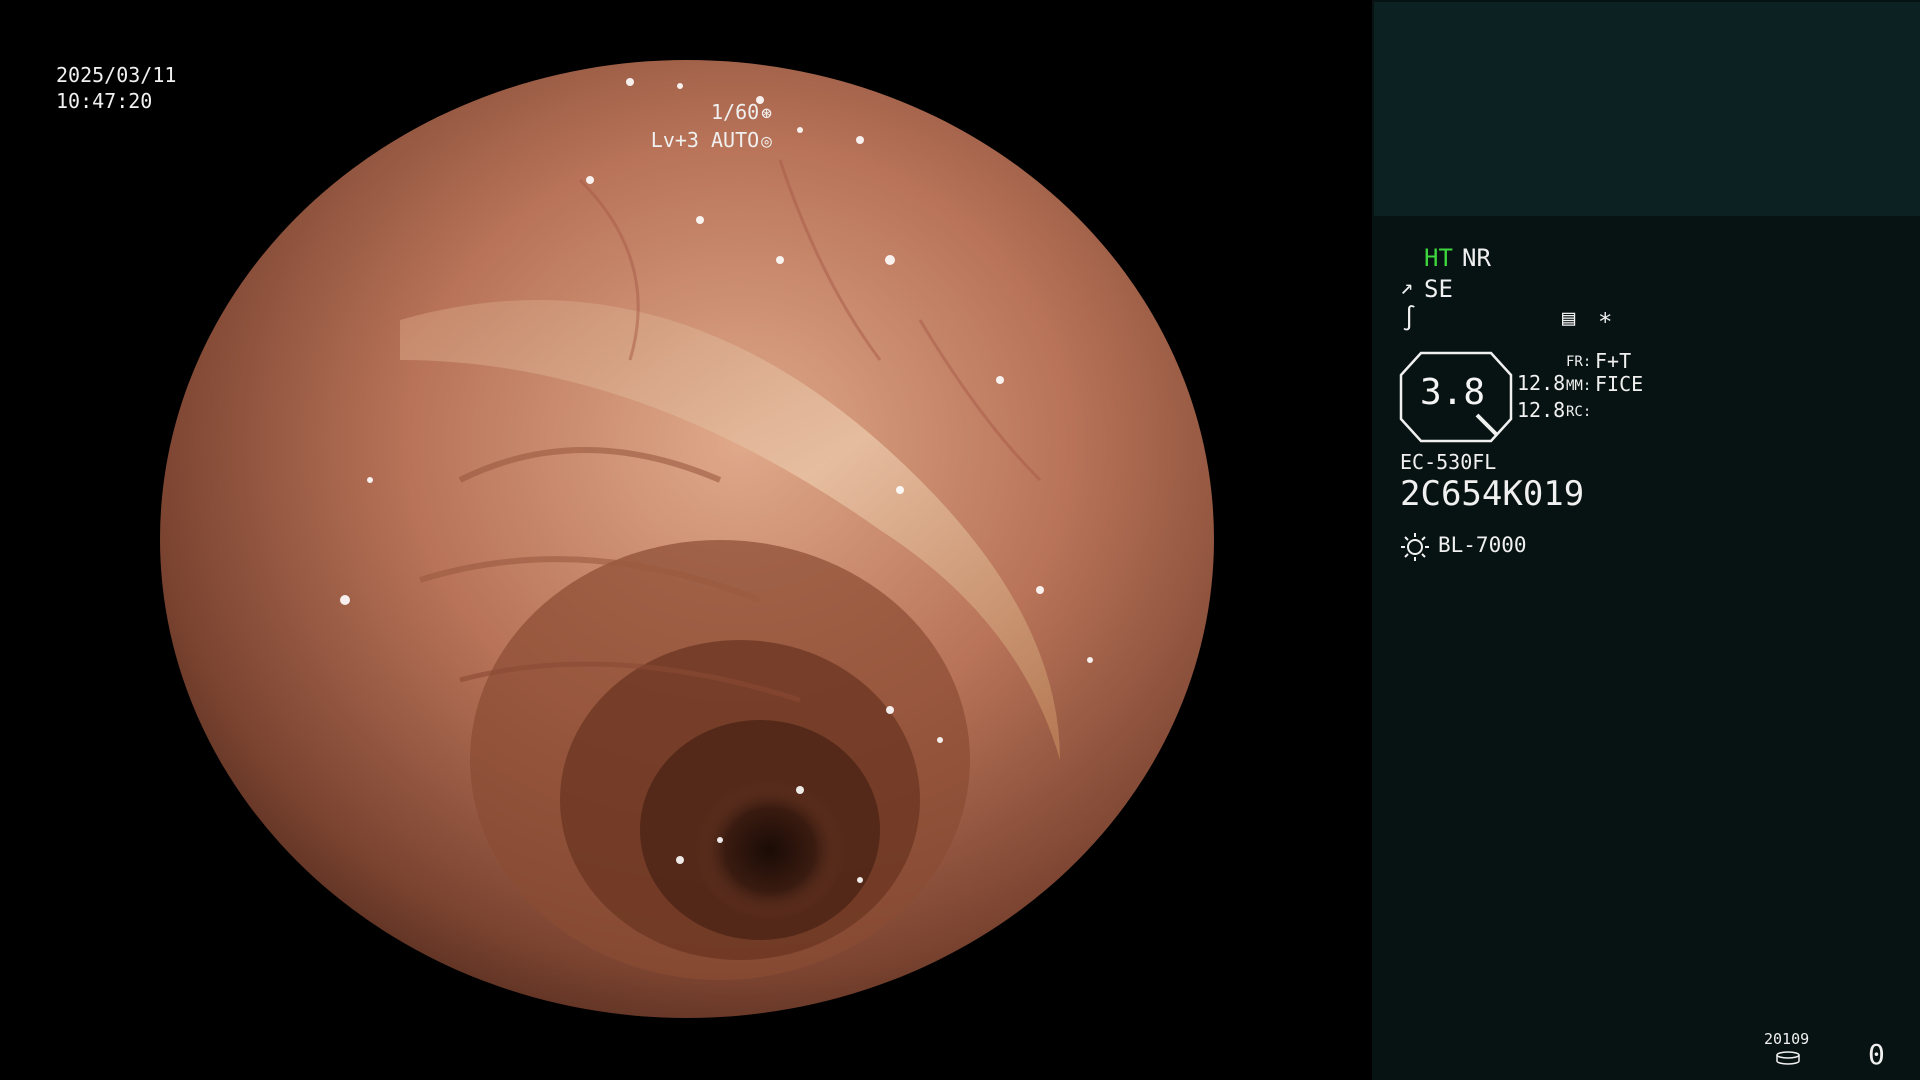 The width and height of the screenshot is (1920, 1080). What do you see at coordinates (1409, 318) in the screenshot?
I see `tone-curve-icon: ∫` at bounding box center [1409, 318].